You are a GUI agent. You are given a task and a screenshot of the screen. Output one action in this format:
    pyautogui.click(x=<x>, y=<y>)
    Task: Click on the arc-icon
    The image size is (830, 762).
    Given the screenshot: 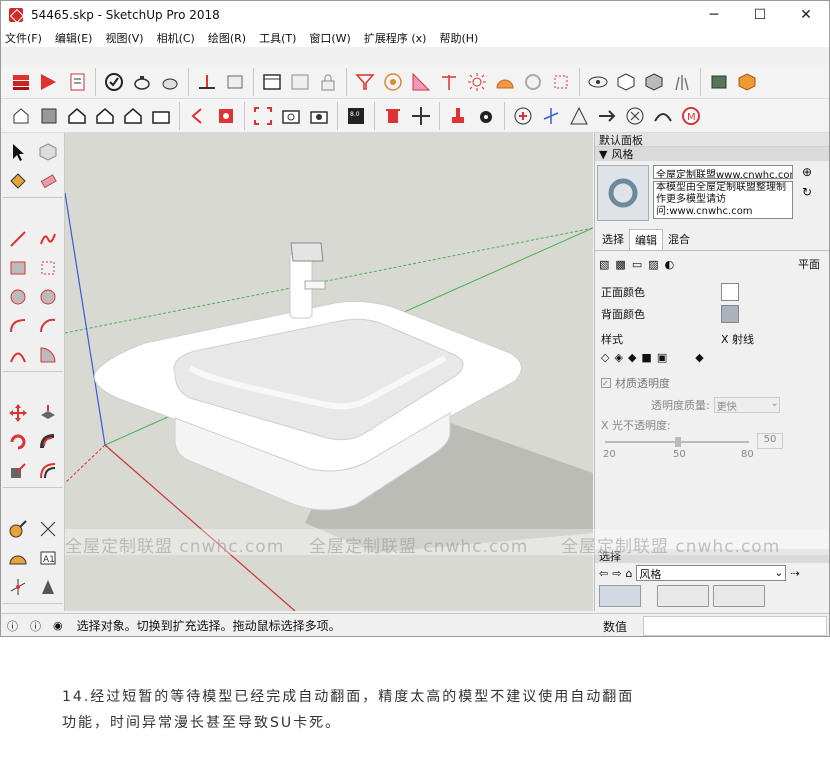 What is the action you would take?
    pyautogui.click(x=18, y=325)
    